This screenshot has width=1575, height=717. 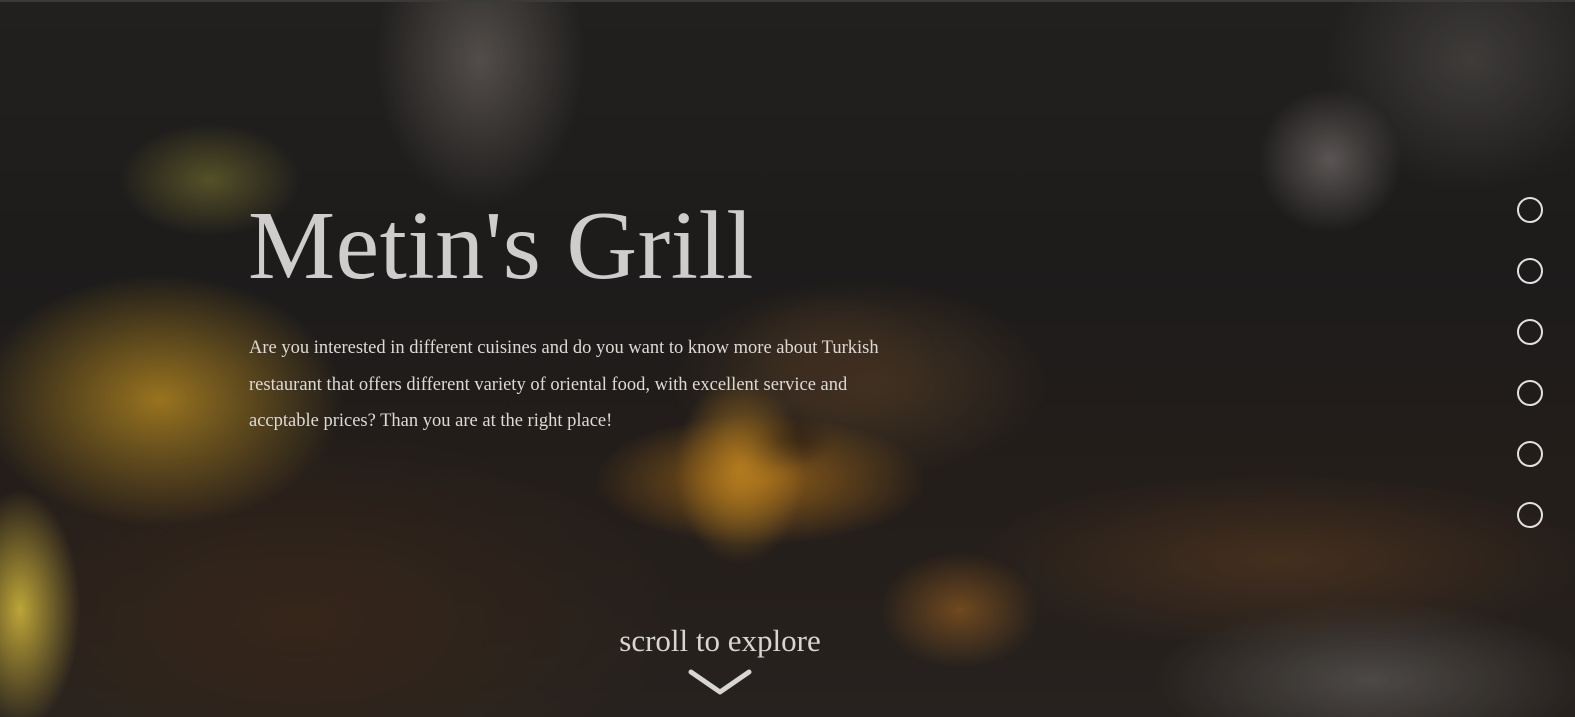 What do you see at coordinates (720, 640) in the screenshot?
I see `scroll-label: scroll to explore` at bounding box center [720, 640].